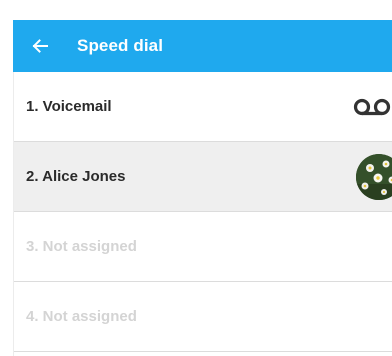  I want to click on back-button, so click(40, 46).